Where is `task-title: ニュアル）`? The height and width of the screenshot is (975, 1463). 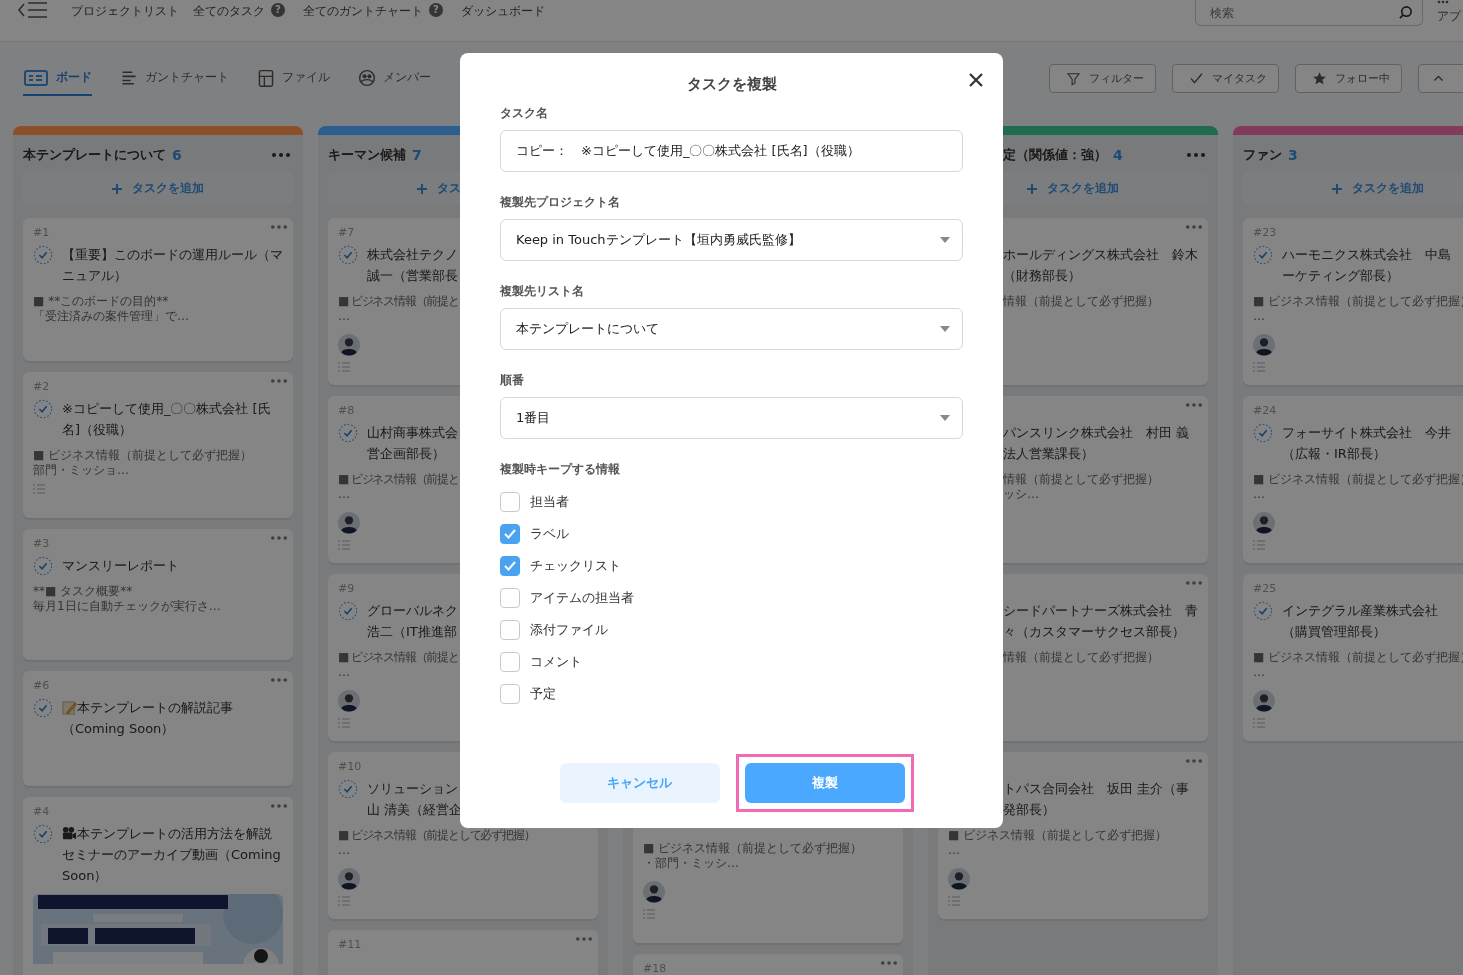 task-title: ニュアル） is located at coordinates (94, 276).